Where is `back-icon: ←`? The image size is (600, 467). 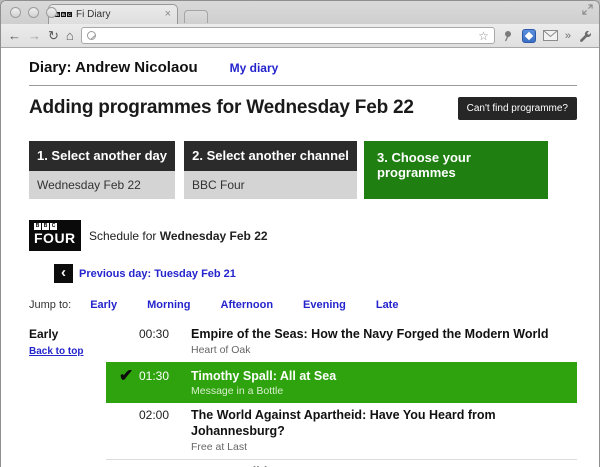
back-icon: ← is located at coordinates (14, 35).